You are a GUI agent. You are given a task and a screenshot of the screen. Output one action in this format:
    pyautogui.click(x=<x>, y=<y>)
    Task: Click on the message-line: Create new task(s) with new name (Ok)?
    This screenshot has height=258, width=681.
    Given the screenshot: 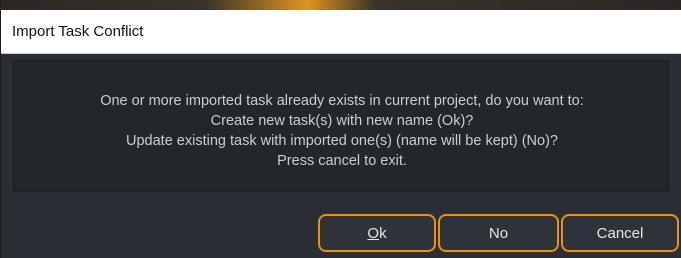 What is the action you would take?
    pyautogui.click(x=342, y=121)
    